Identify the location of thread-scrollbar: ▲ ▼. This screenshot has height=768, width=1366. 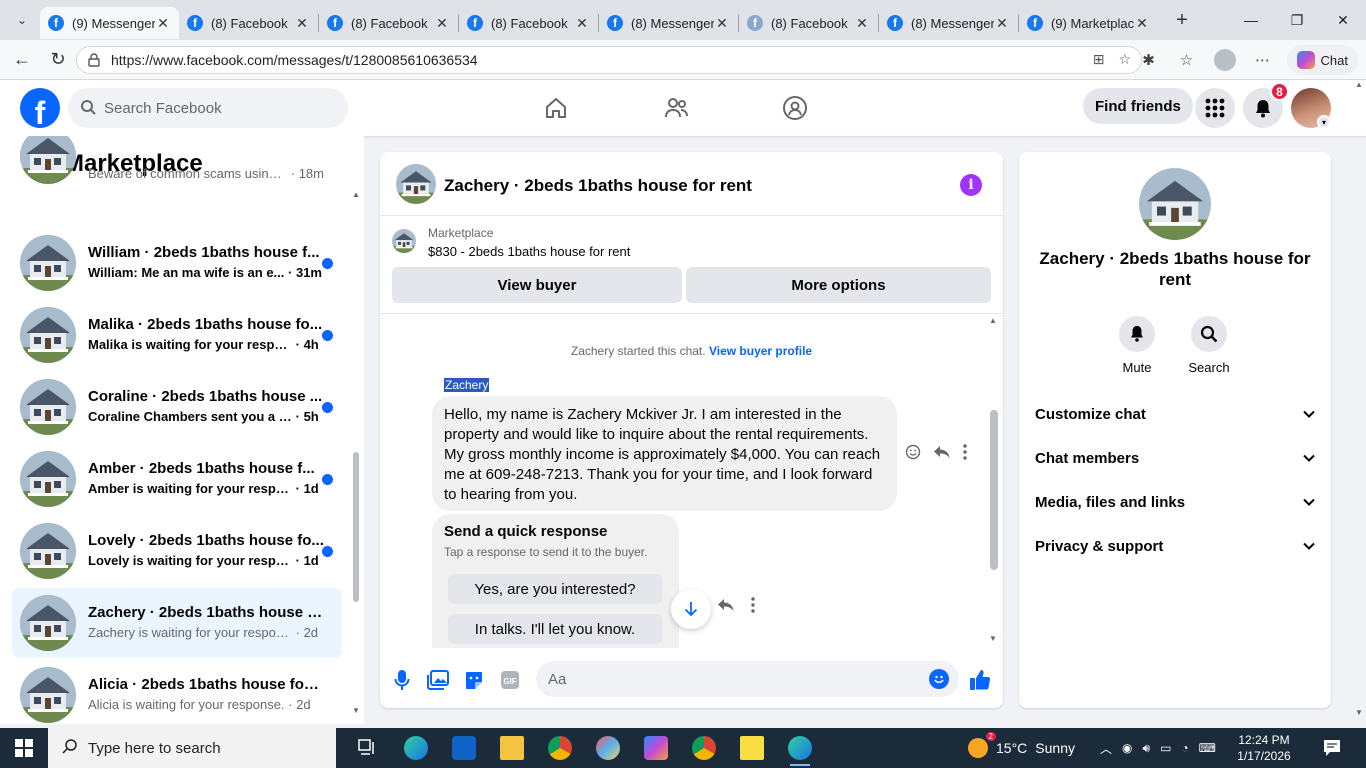
(994, 480).